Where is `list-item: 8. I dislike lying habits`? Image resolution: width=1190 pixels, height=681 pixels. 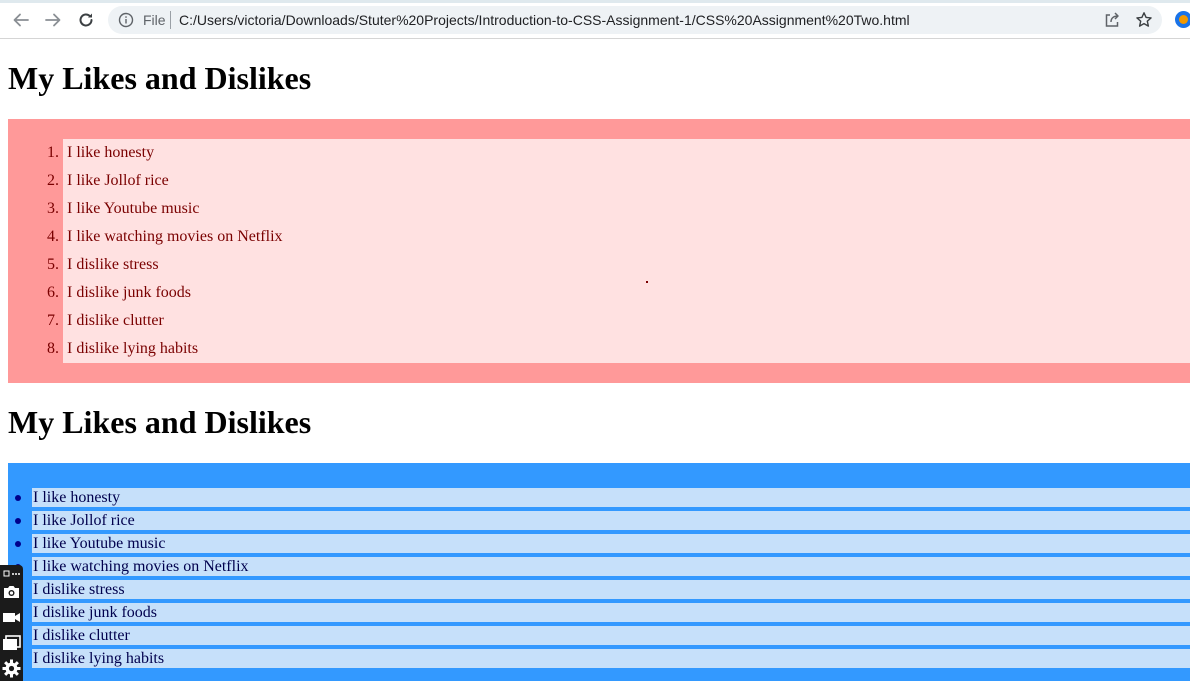
list-item: 8. I dislike lying habits is located at coordinates (618, 349).